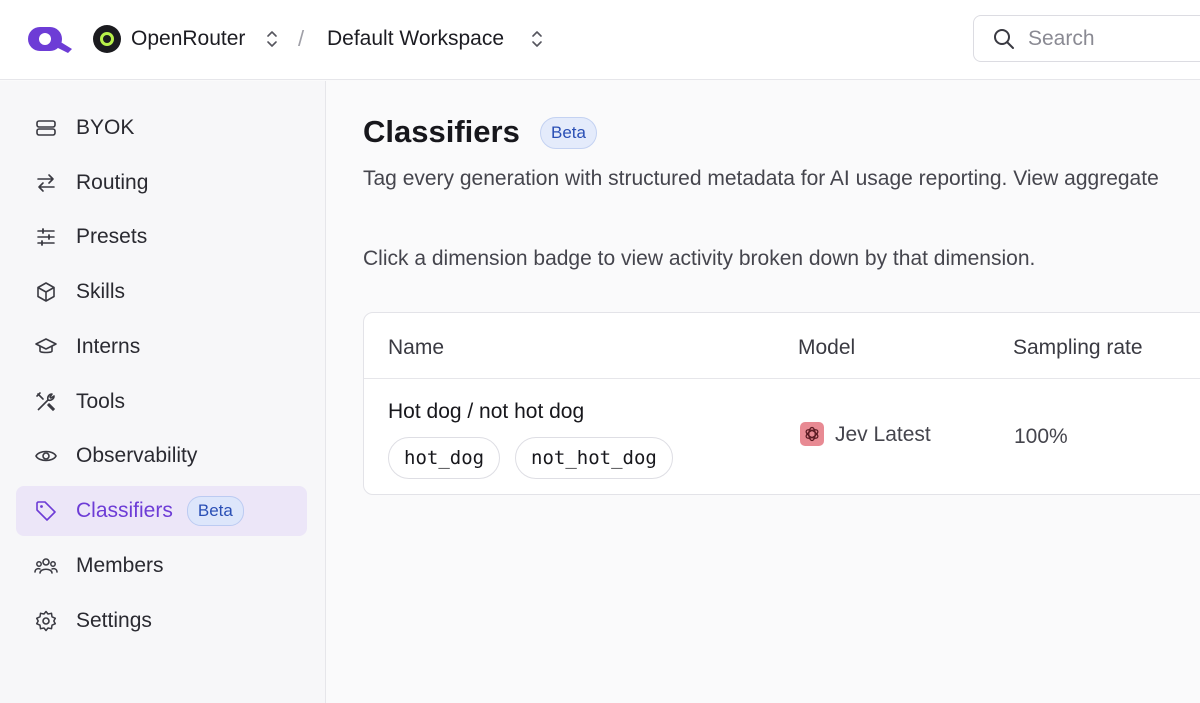  I want to click on sidebar-item-settings: Settings, so click(161, 621).